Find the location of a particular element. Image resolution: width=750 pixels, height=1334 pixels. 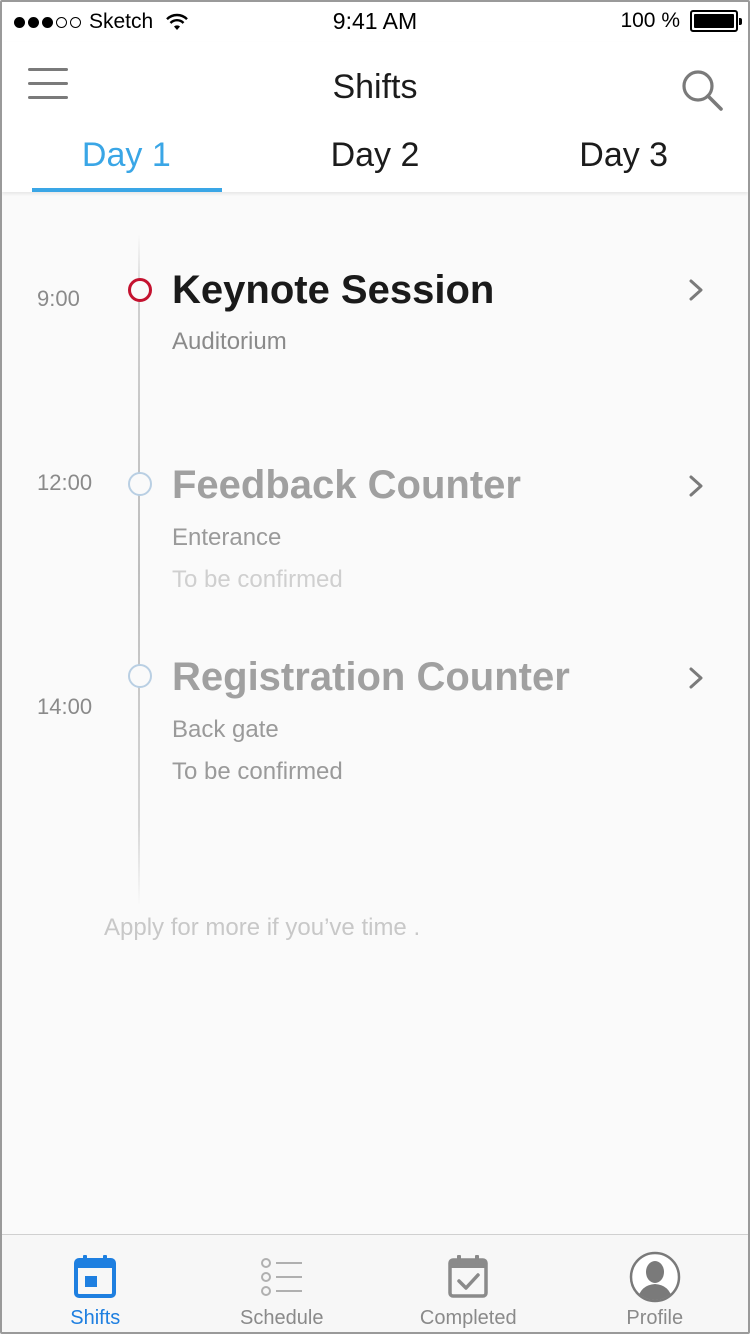

tabbar-item-schedule: Schedule is located at coordinates (282, 1283).